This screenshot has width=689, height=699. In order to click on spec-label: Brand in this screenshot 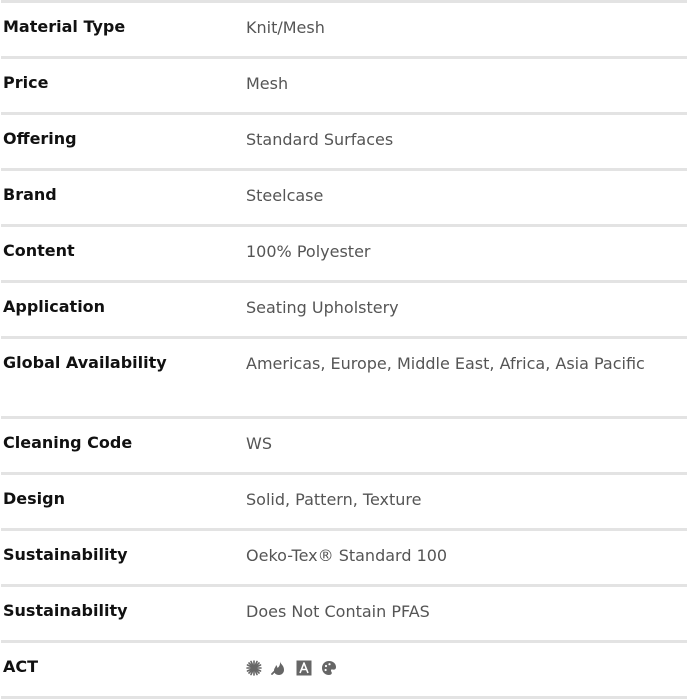, I will do `click(30, 194)`.